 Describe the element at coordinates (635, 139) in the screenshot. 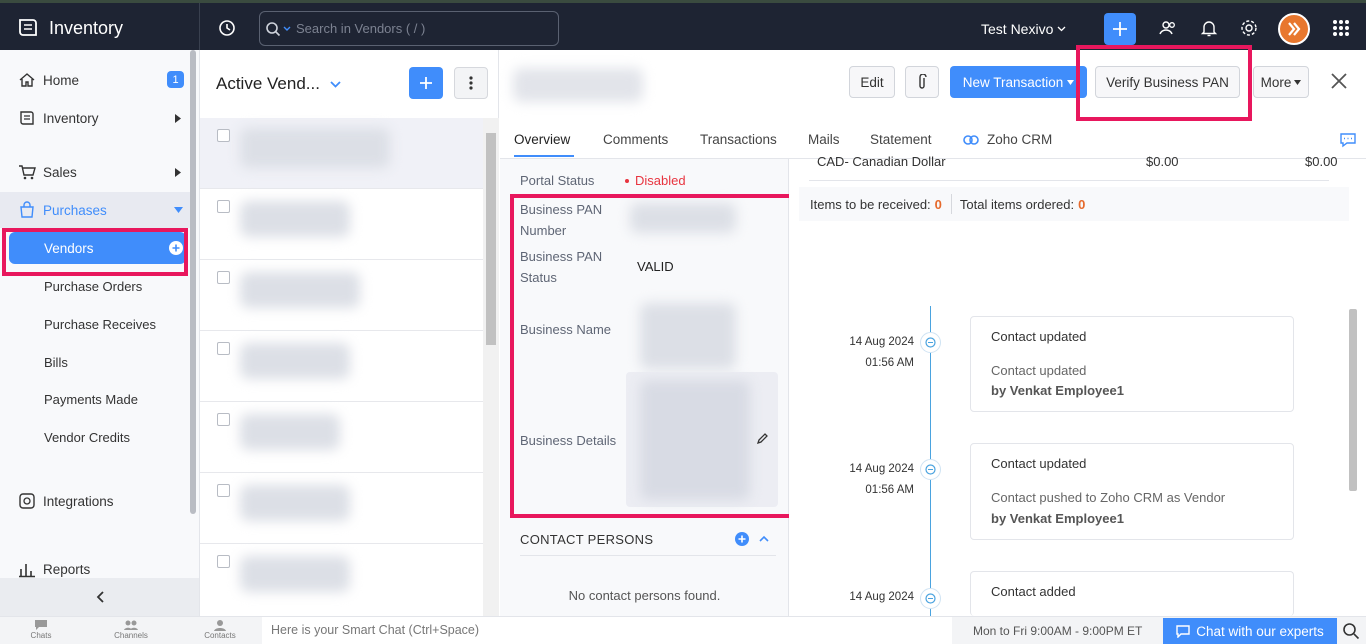

I see `tab-comments: Comments` at that location.